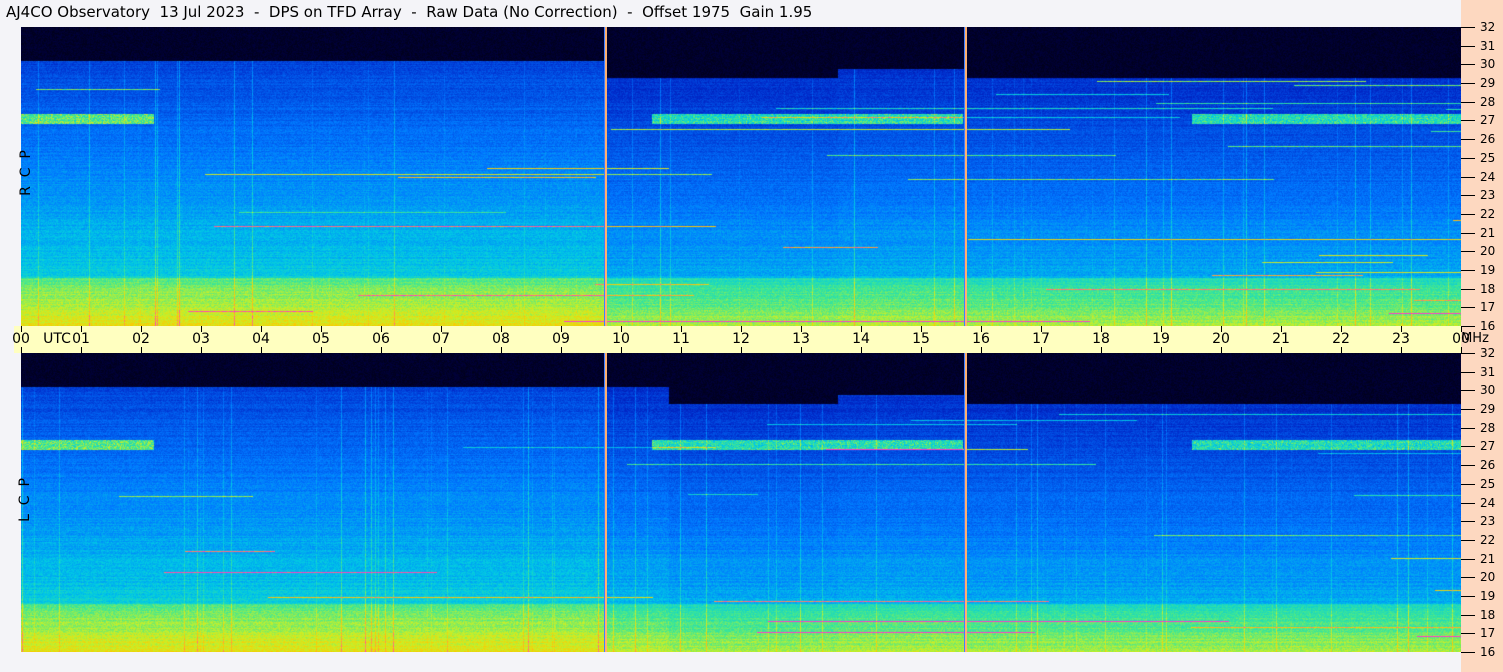  I want to click on y-tick-label: 24, so click(1488, 176).